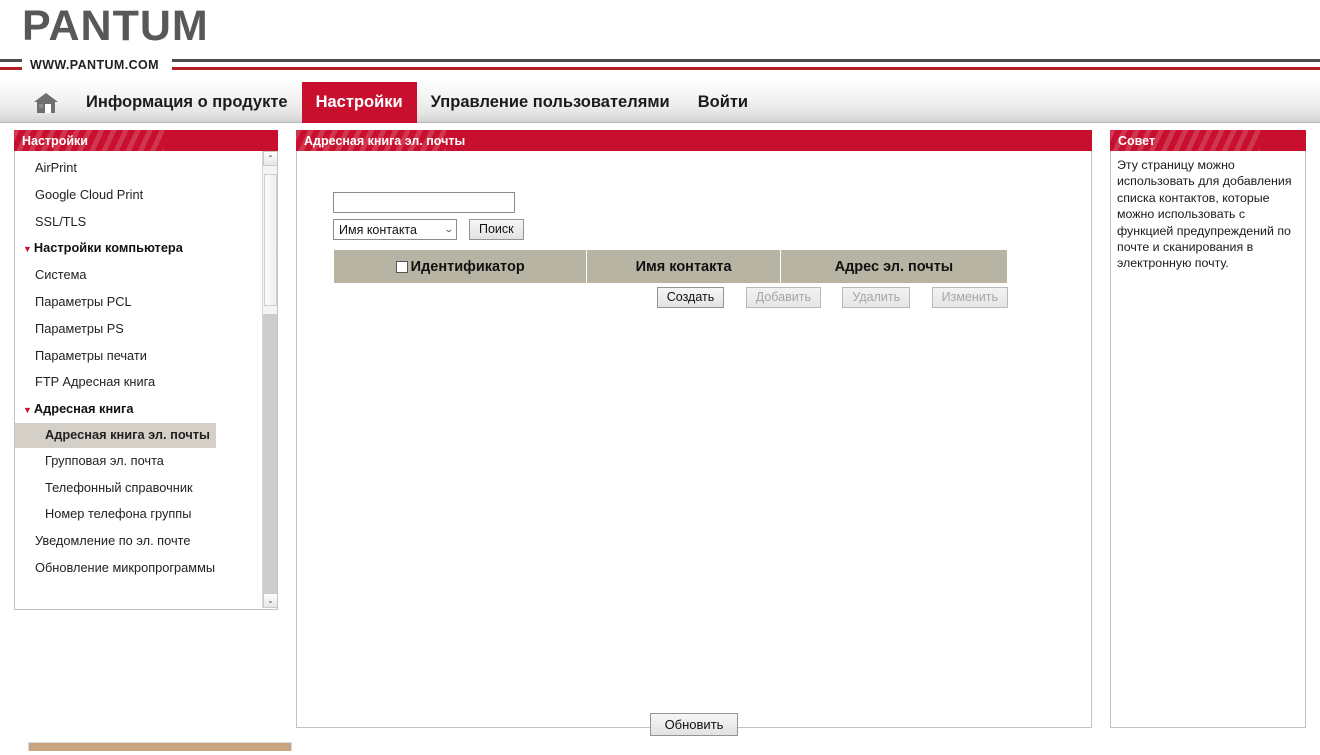  Describe the element at coordinates (969, 297) in the screenshot. I see `edit-button: Изменить` at that location.